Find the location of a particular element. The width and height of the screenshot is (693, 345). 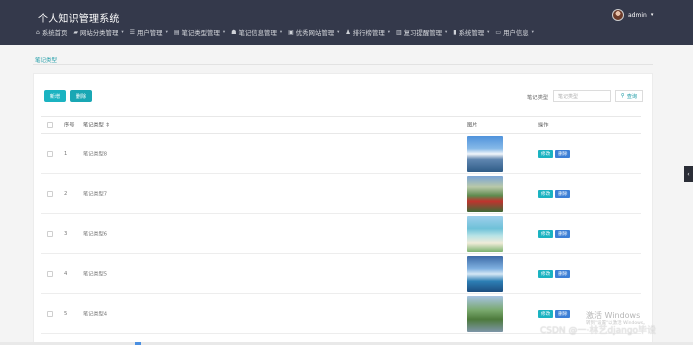

table-row: 4 笔记类型5 修改 删除 is located at coordinates (341, 274).